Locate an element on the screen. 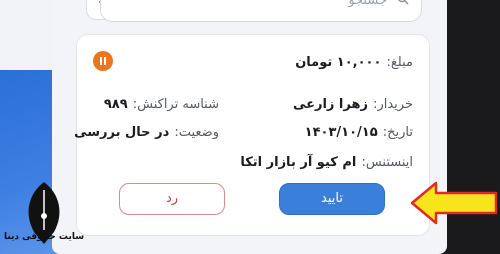 This screenshot has height=254, width=500. transaction-id-value: ۹۸۹ is located at coordinates (115, 104).